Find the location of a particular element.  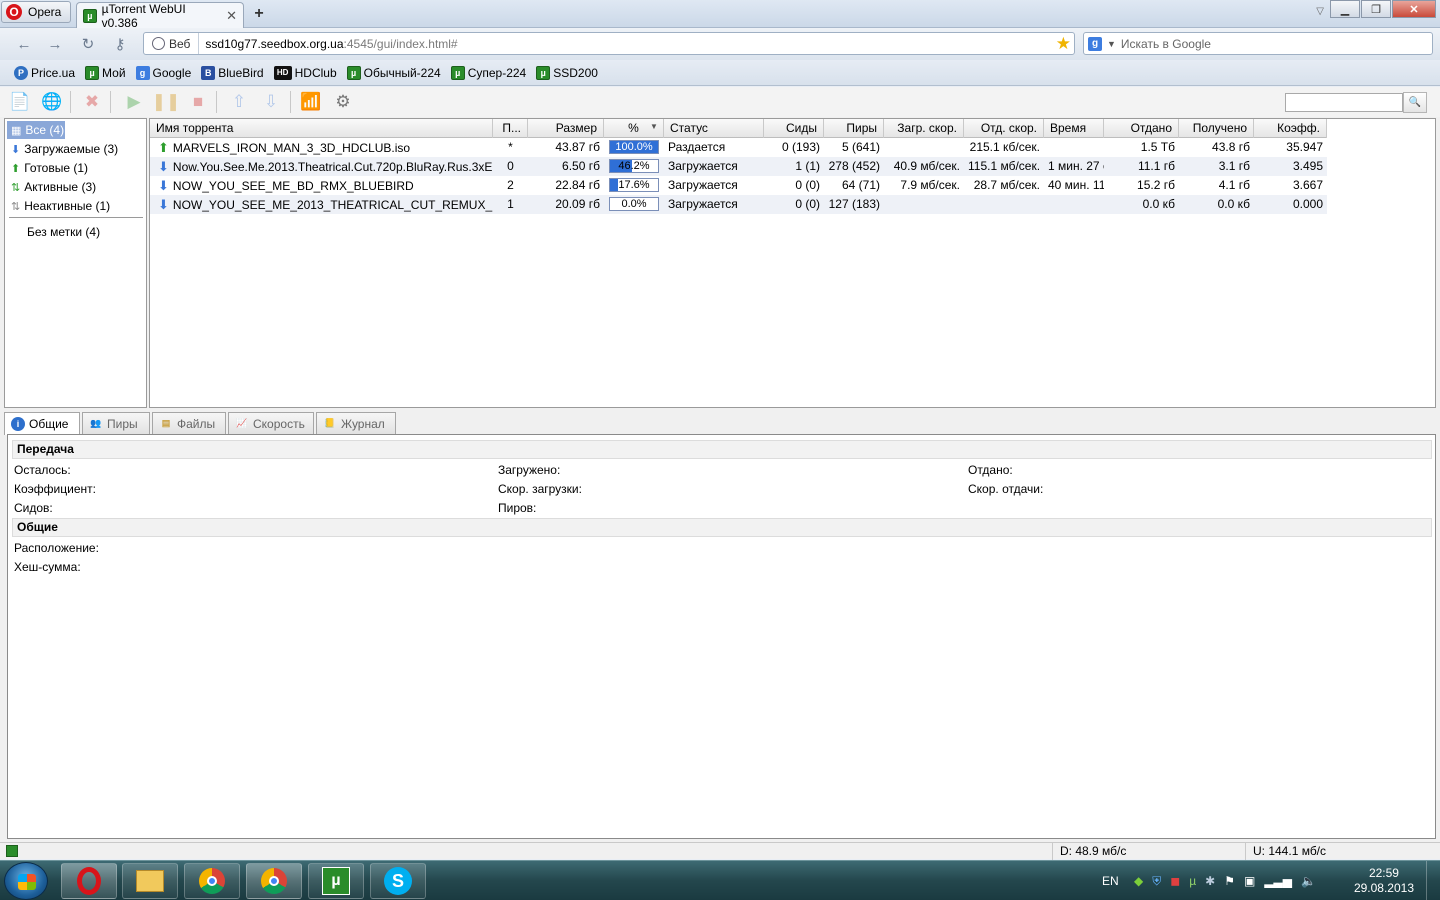

taskbar-utorrent: µ is located at coordinates (336, 881).